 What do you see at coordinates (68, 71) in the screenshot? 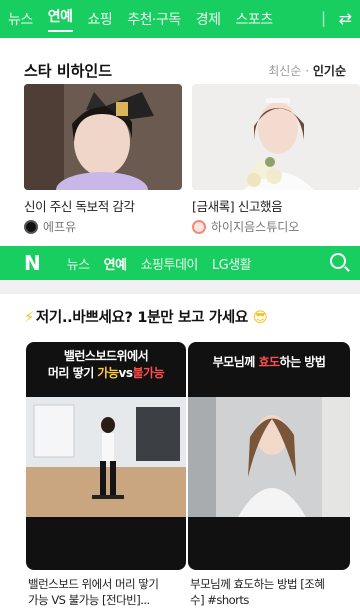
I see `section-title: 스타 비하인드` at bounding box center [68, 71].